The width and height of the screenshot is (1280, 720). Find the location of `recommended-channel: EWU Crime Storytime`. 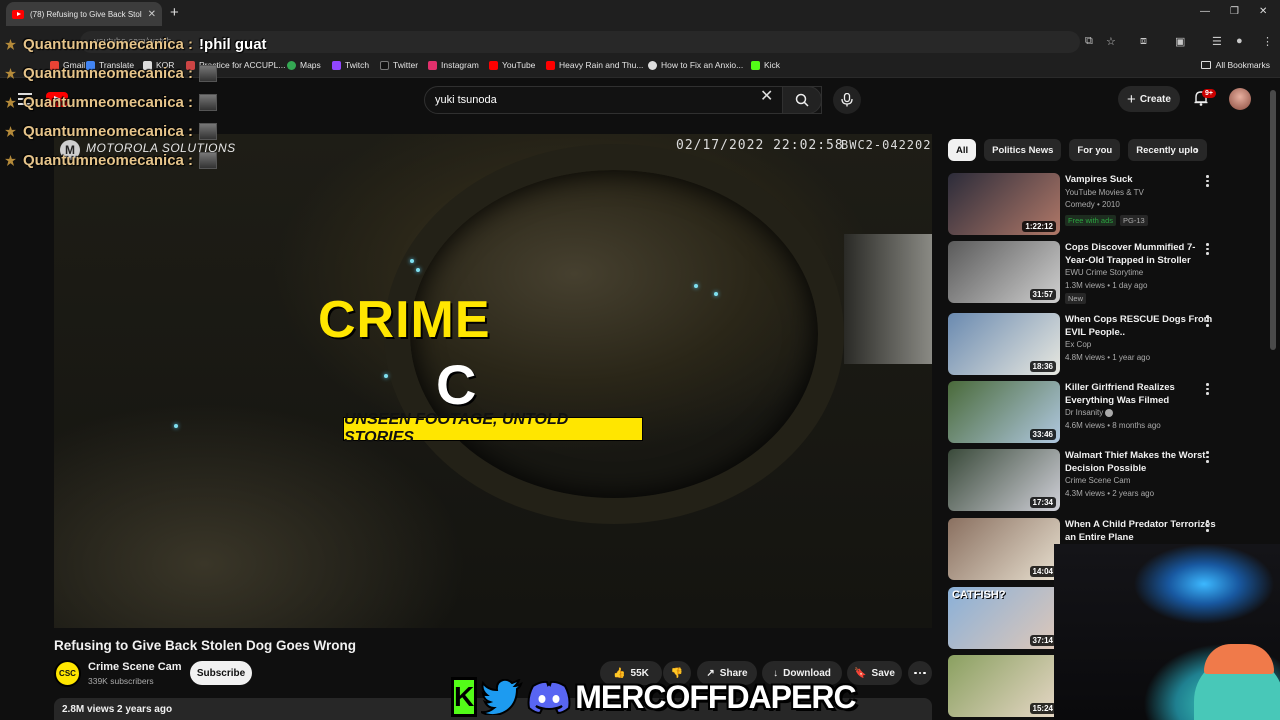

recommended-channel: EWU Crime Storytime is located at coordinates (1104, 272).